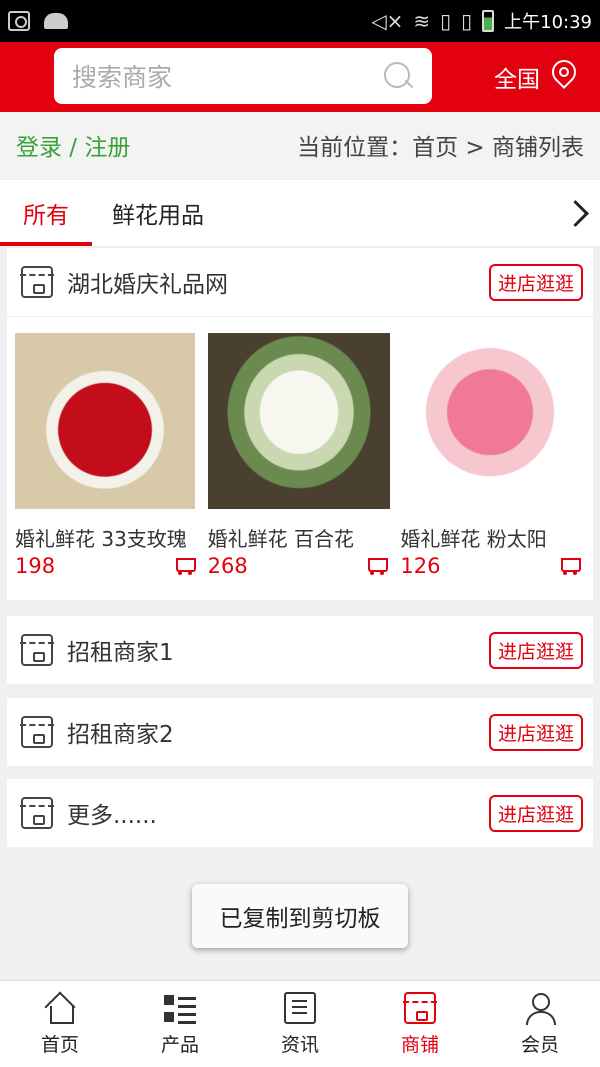 The height and width of the screenshot is (1067, 600). Describe the element at coordinates (548, 22) in the screenshot. I see `clock: 上午10:39` at that location.